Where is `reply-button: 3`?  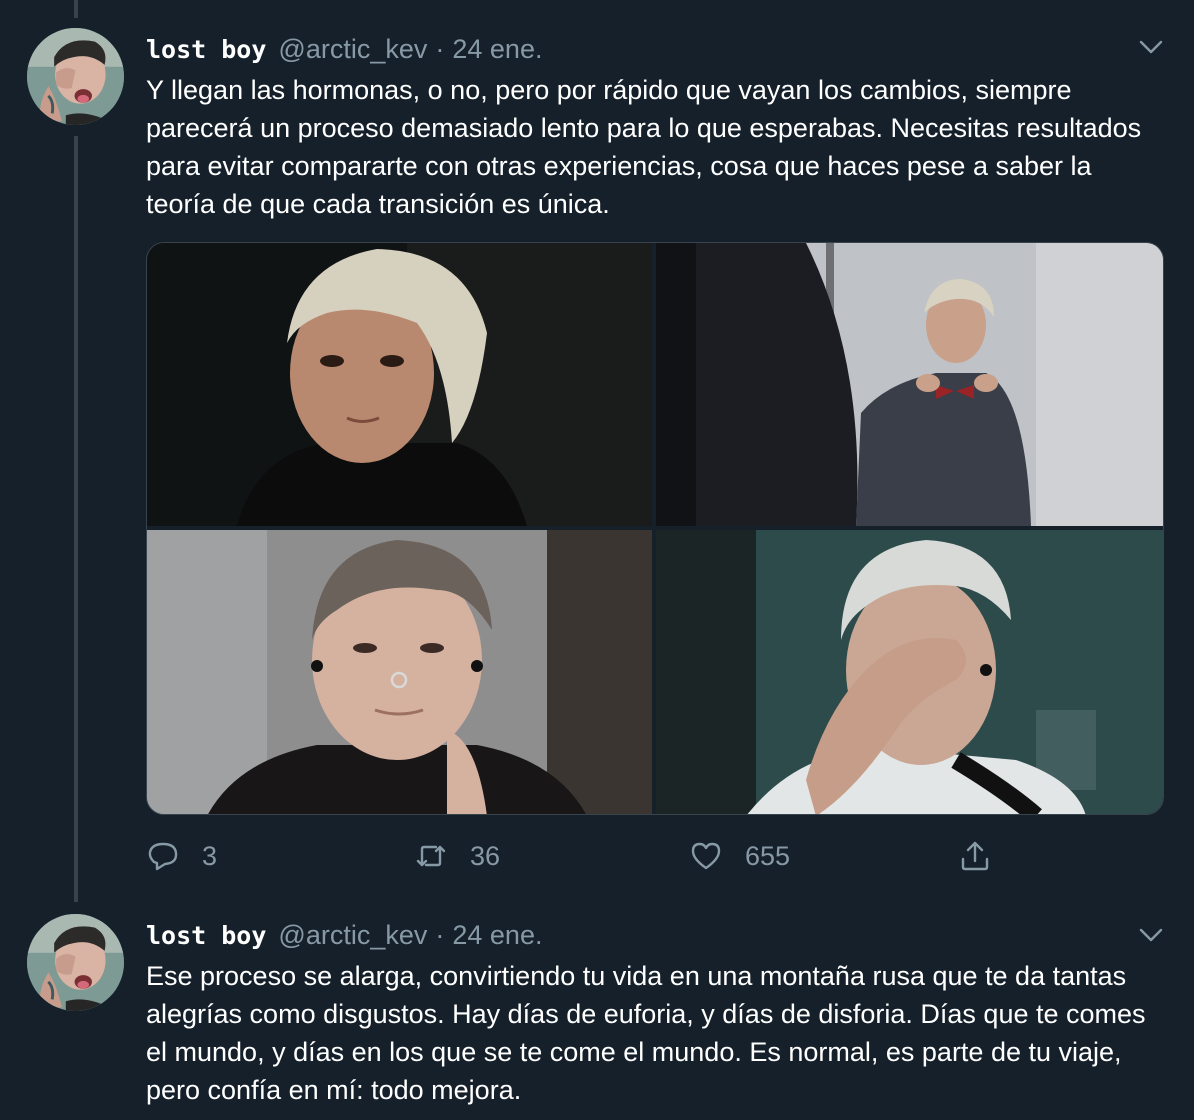 reply-button: 3 is located at coordinates (181, 856).